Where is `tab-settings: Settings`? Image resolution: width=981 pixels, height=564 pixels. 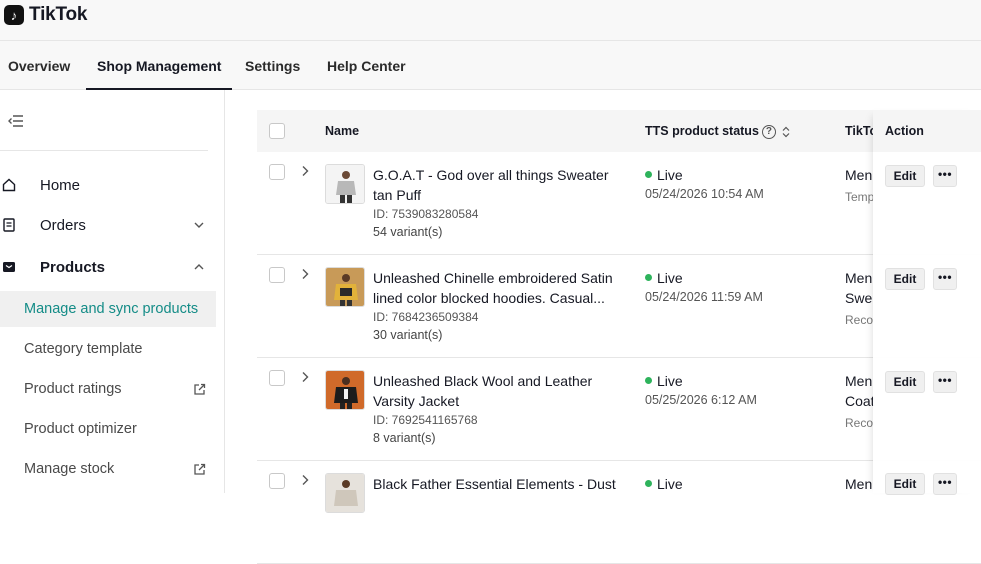
tab-settings: Settings is located at coordinates (272, 65).